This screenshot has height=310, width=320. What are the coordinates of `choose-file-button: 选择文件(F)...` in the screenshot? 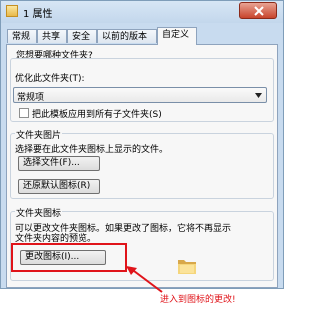 It's located at (59, 163).